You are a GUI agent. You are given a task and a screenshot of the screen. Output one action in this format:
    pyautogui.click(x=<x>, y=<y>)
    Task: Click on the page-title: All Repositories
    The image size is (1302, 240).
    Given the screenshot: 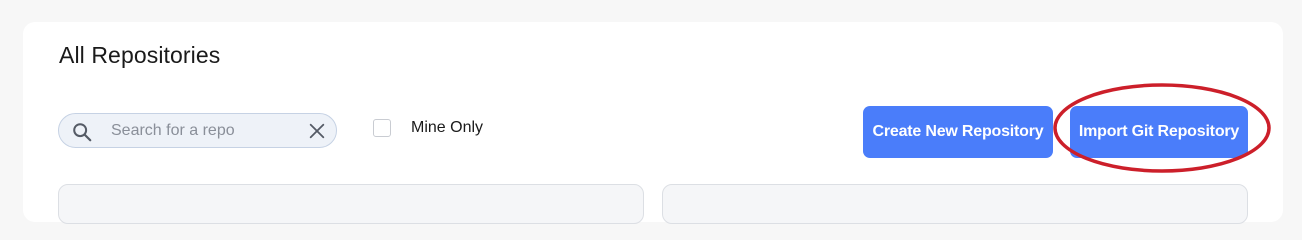 What is the action you would take?
    pyautogui.click(x=140, y=55)
    